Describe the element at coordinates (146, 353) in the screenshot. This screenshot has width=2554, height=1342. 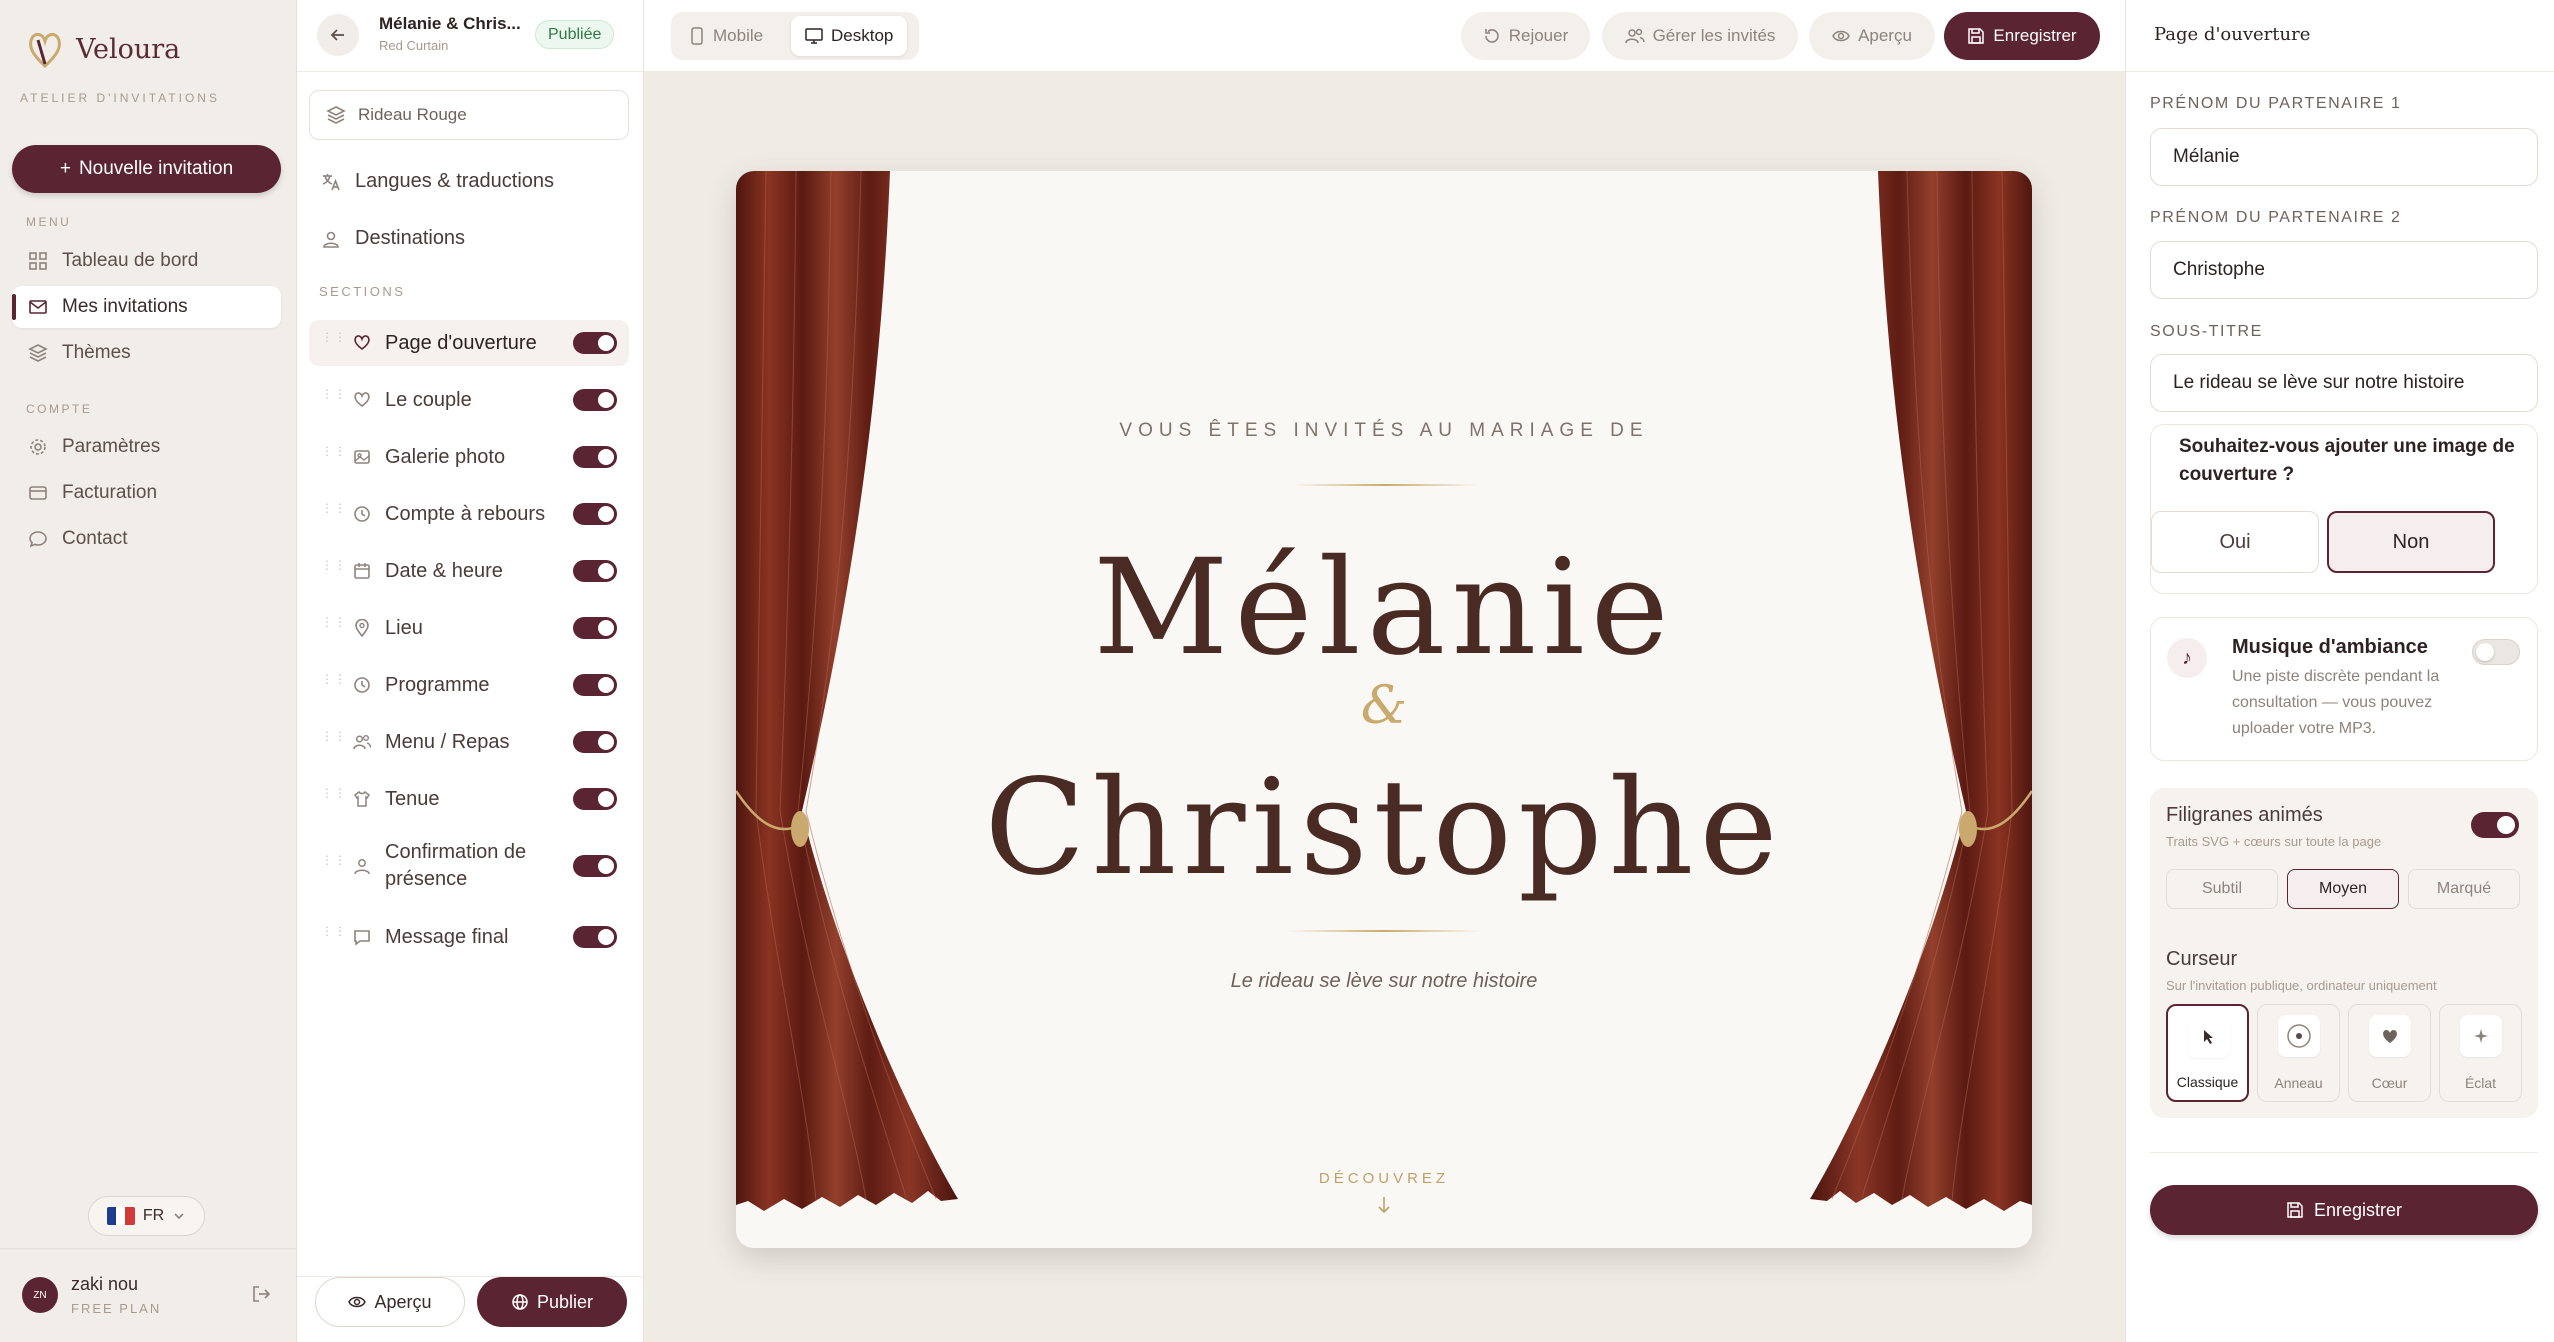
I see `nav-themes: Thèmes` at that location.